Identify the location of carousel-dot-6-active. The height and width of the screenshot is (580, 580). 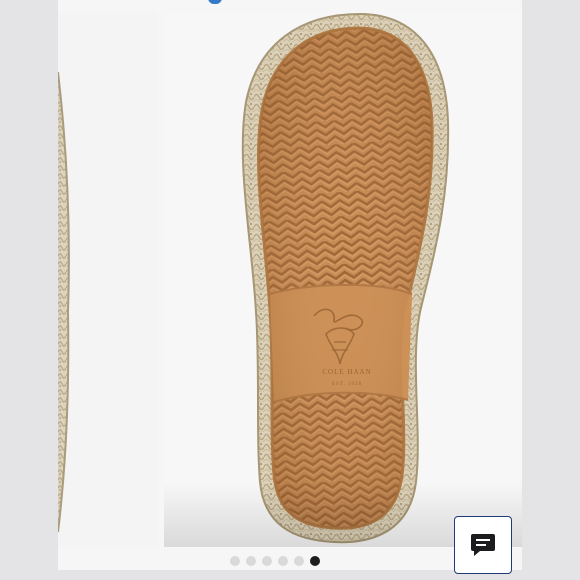
(315, 561).